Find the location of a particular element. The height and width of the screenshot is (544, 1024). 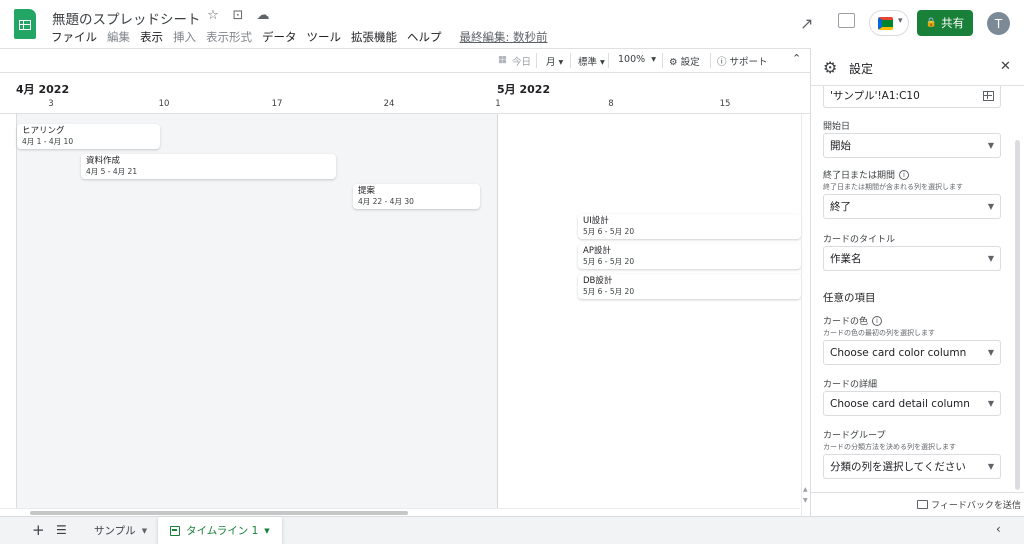

meet-button: ▾ is located at coordinates (889, 23).